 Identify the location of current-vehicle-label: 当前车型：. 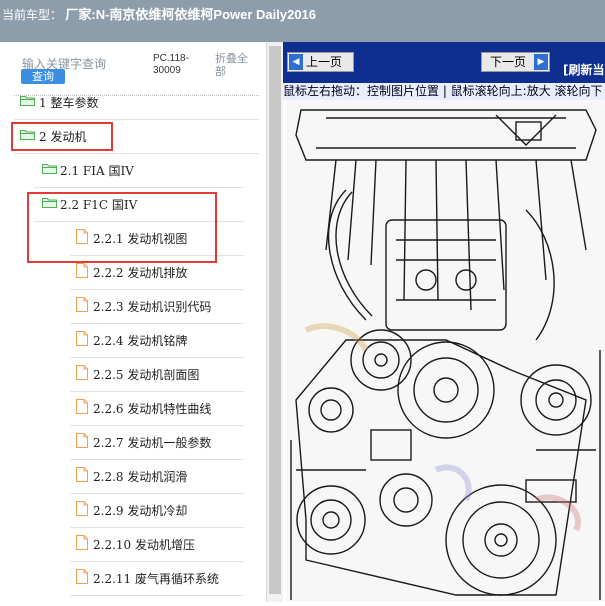
(32, 15).